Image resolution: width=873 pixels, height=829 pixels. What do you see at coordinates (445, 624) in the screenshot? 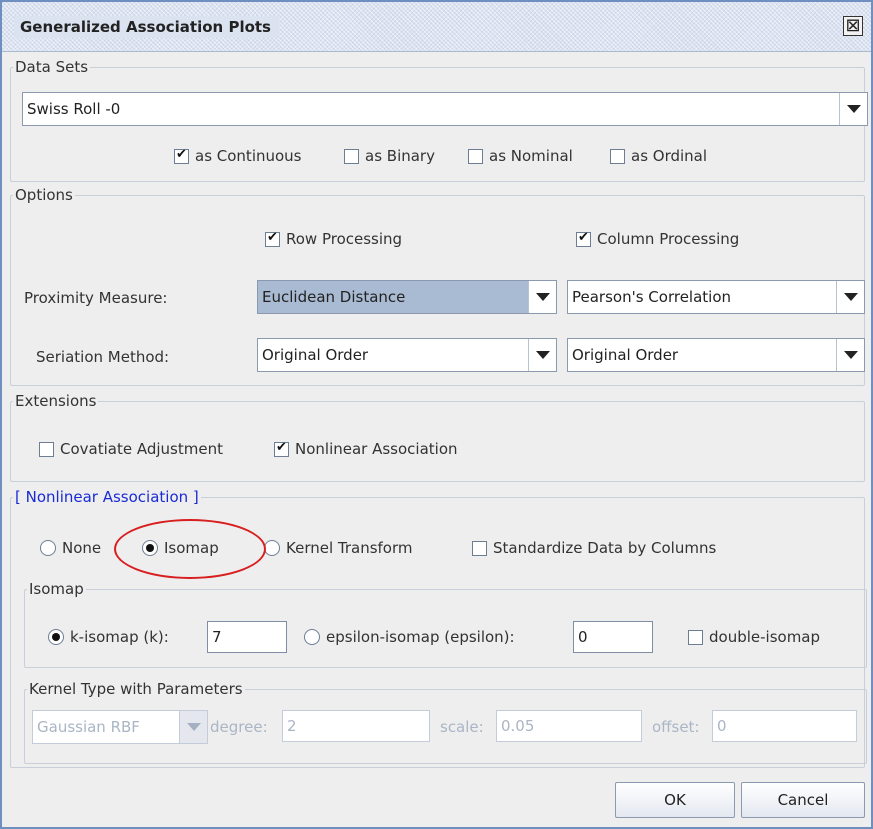
I see `isomap-group: Isomap` at bounding box center [445, 624].